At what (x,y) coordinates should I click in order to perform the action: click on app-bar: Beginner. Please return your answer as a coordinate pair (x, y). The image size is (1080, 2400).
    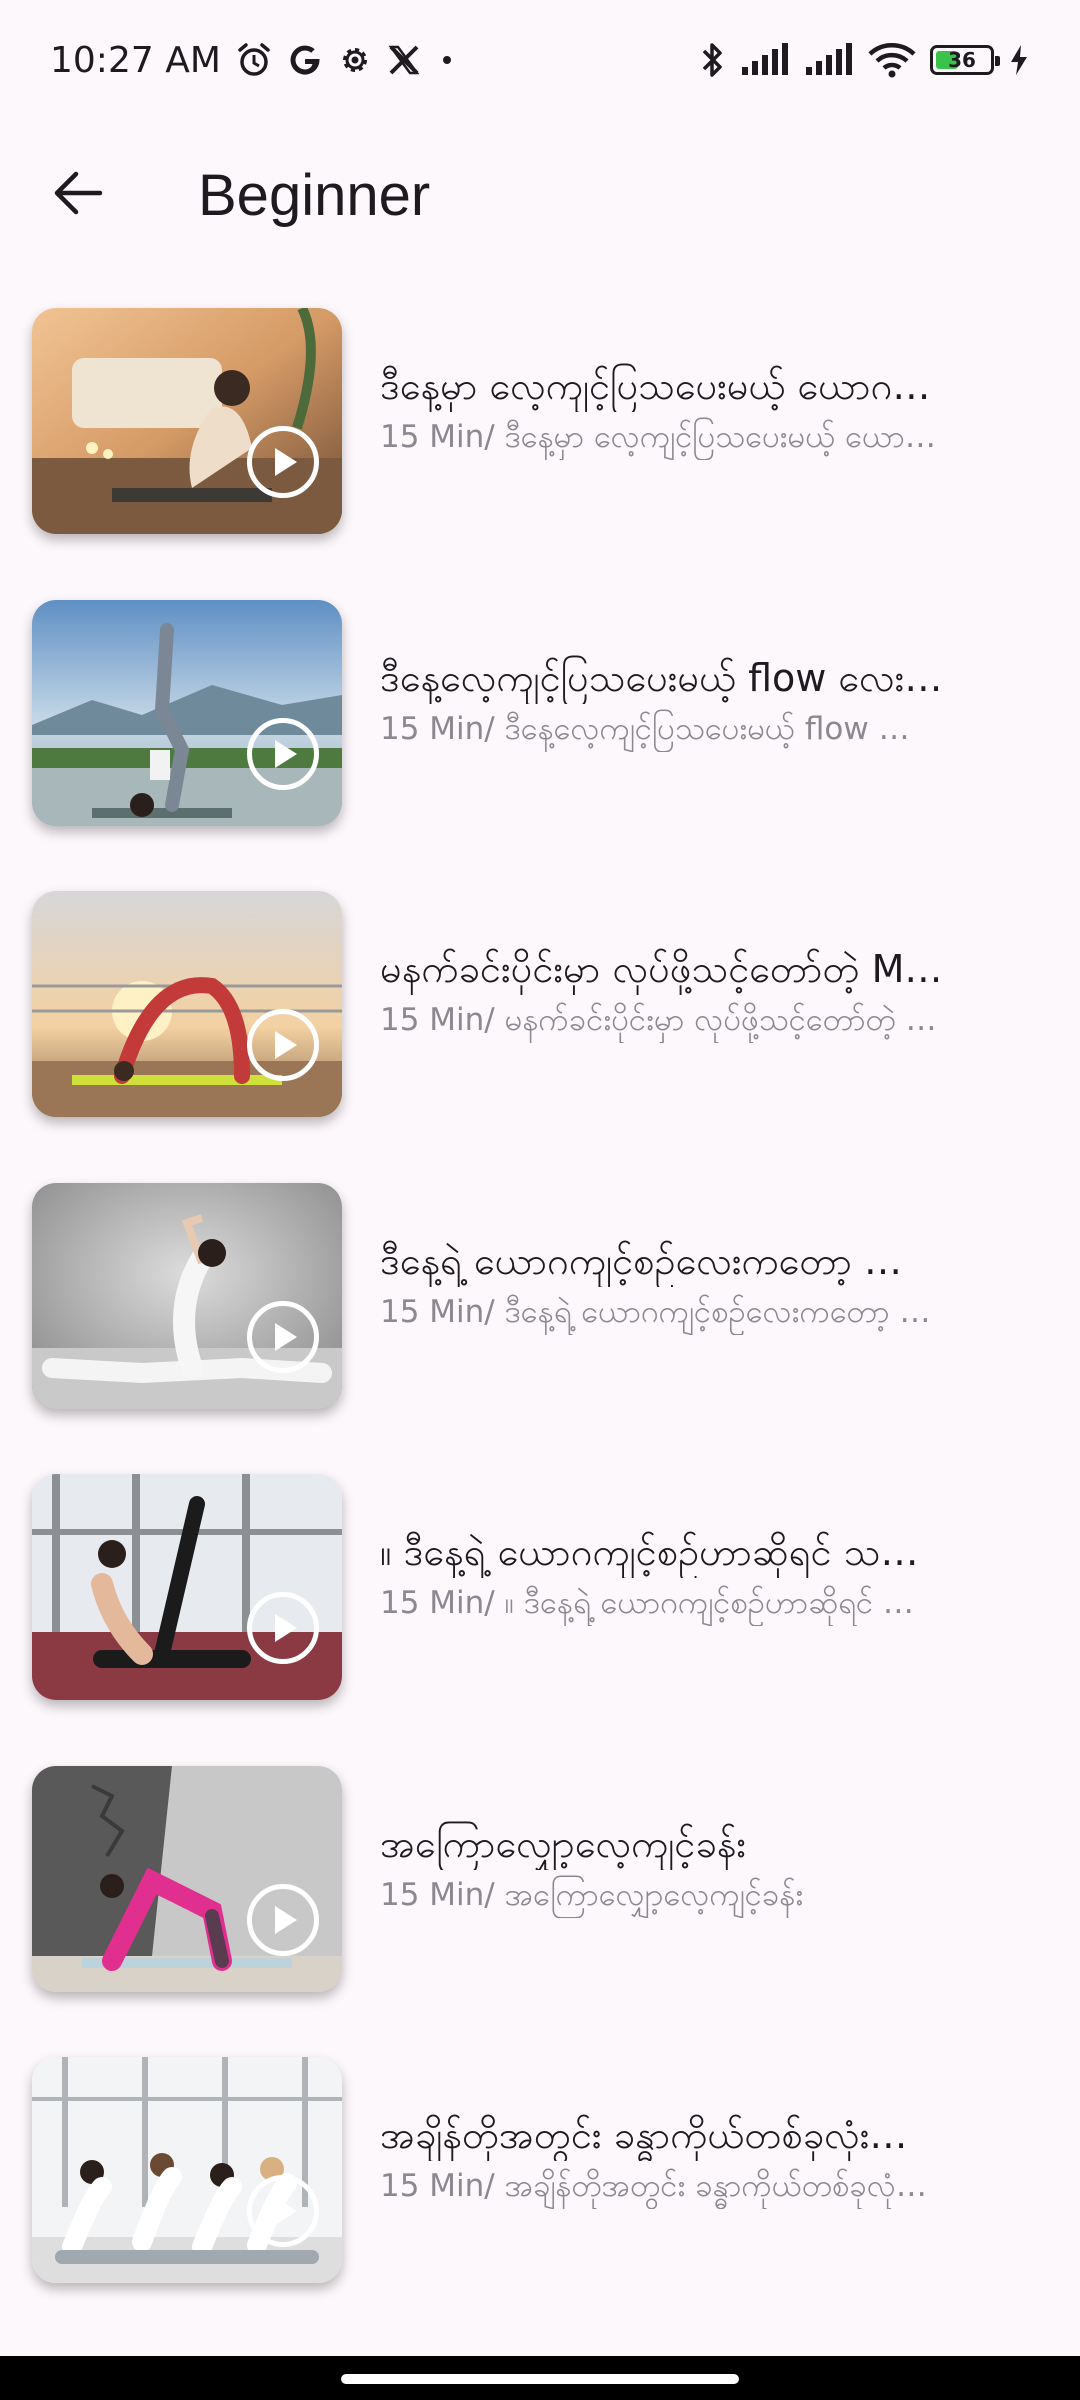
    Looking at the image, I should click on (540, 195).